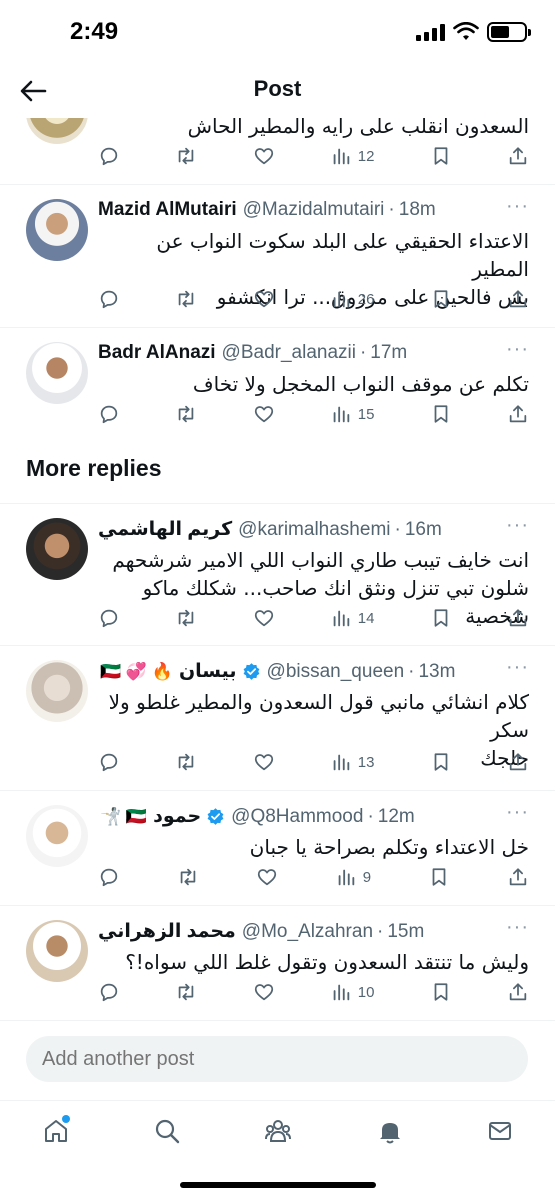  Describe the element at coordinates (500, 1131) in the screenshot. I see `tab-messages` at that location.